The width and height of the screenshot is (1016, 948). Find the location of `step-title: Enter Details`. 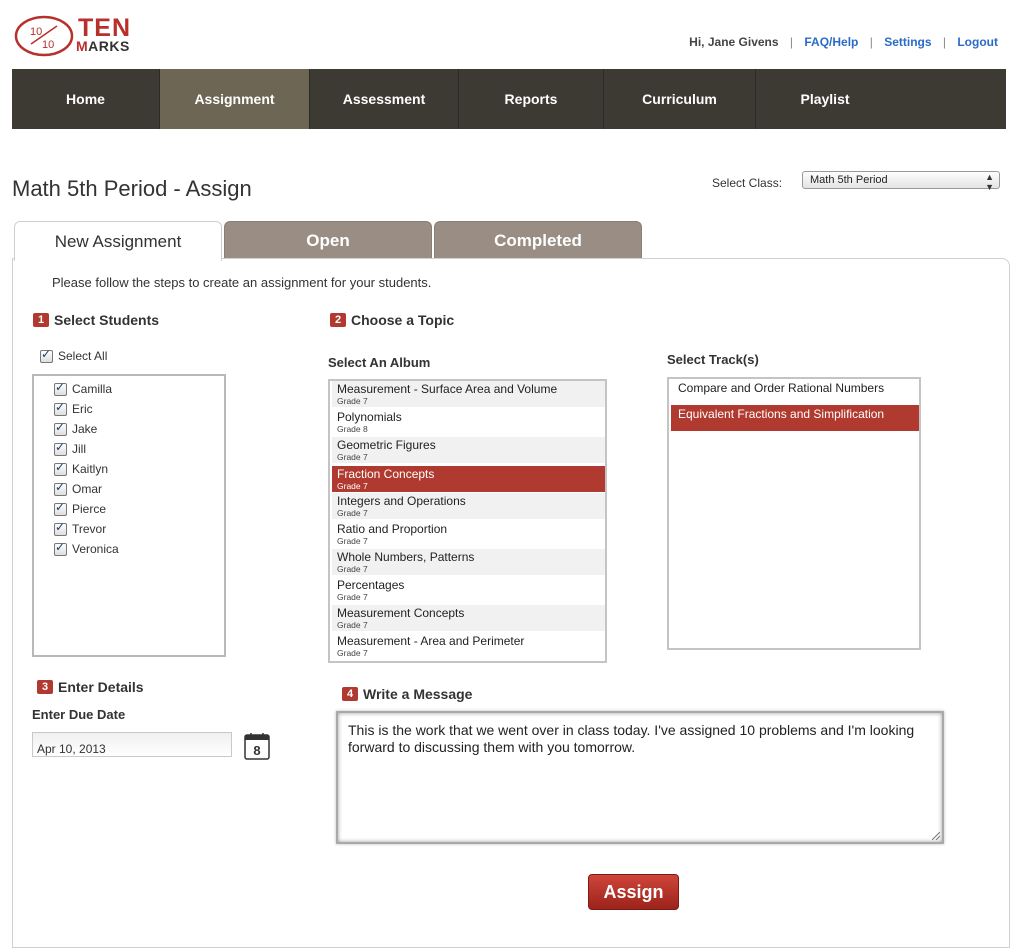

step-title: Enter Details is located at coordinates (101, 687).